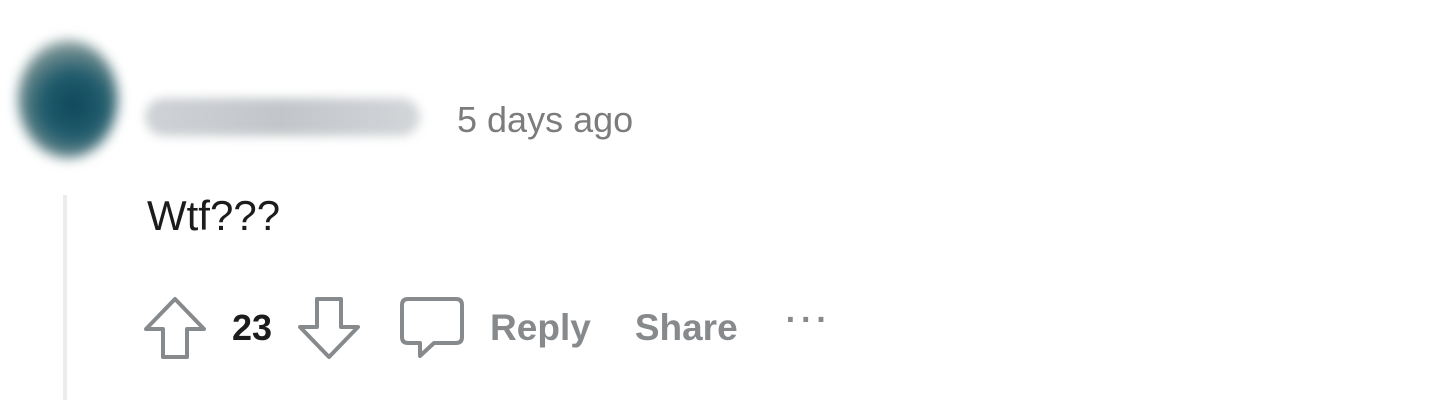 The height and width of the screenshot is (420, 1440). Describe the element at coordinates (252, 327) in the screenshot. I see `vote-count: 23` at that location.